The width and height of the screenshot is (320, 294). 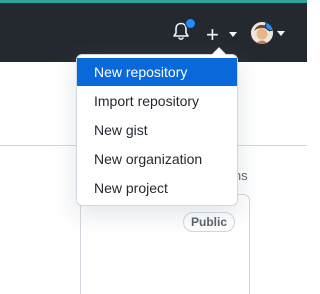 What do you see at coordinates (184, 33) in the screenshot?
I see `notifications-button` at bounding box center [184, 33].